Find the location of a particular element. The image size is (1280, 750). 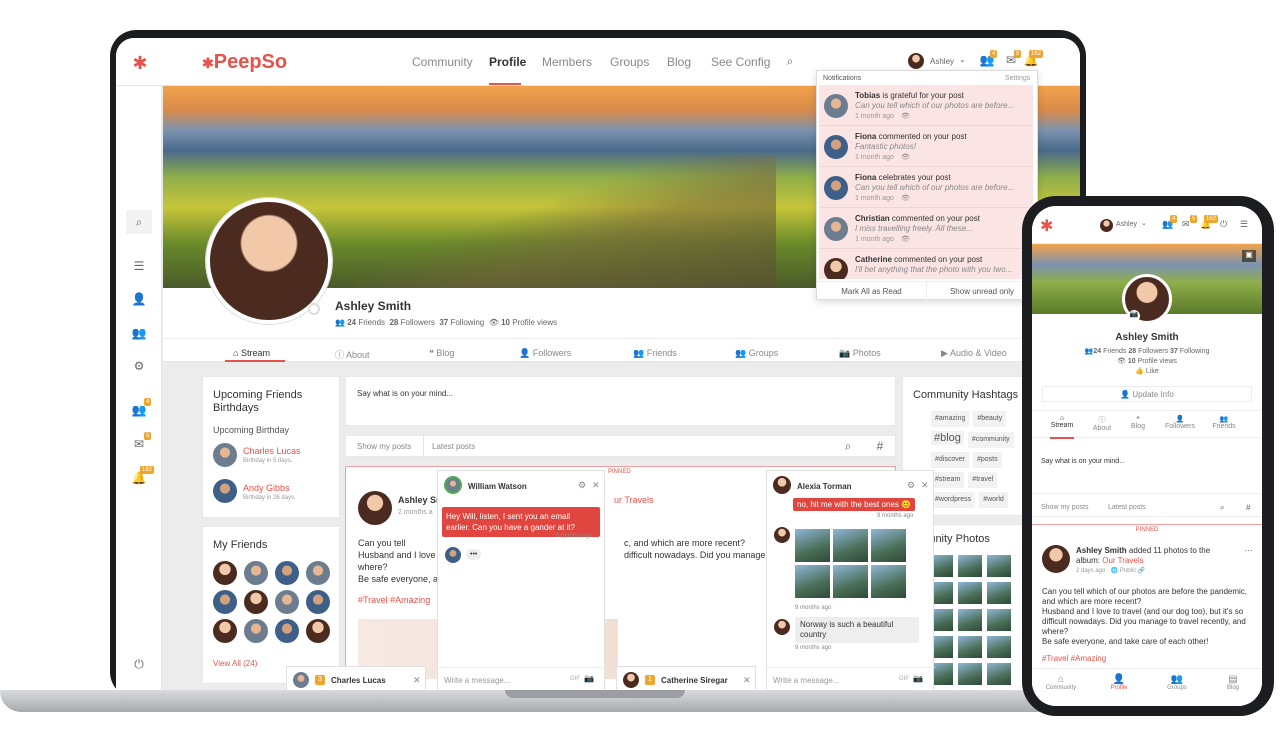

messages-icon: ✉ is located at coordinates (1186, 224).